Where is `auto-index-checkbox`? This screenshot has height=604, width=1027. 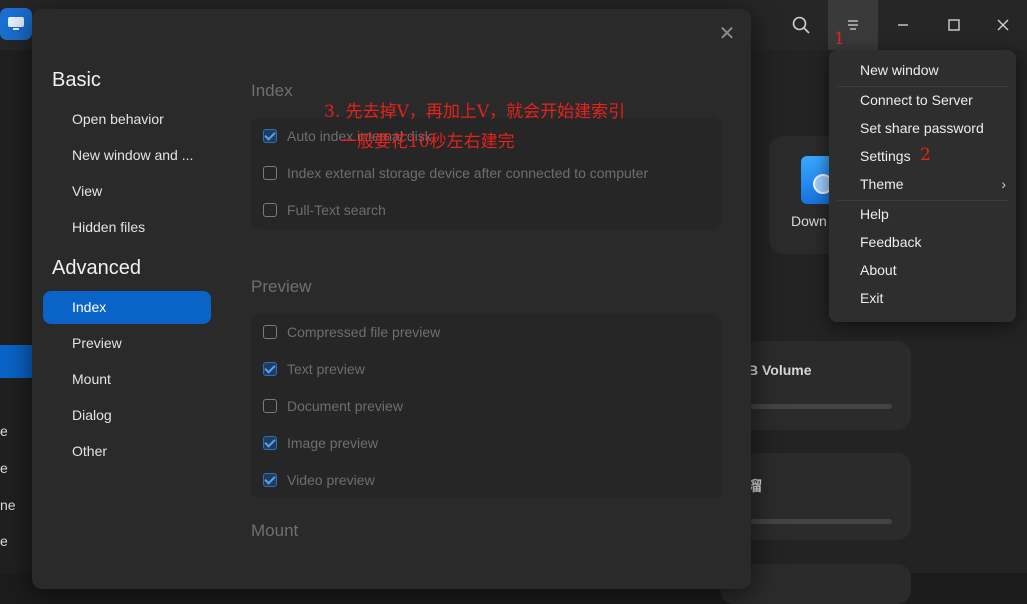 auto-index-checkbox is located at coordinates (270, 136).